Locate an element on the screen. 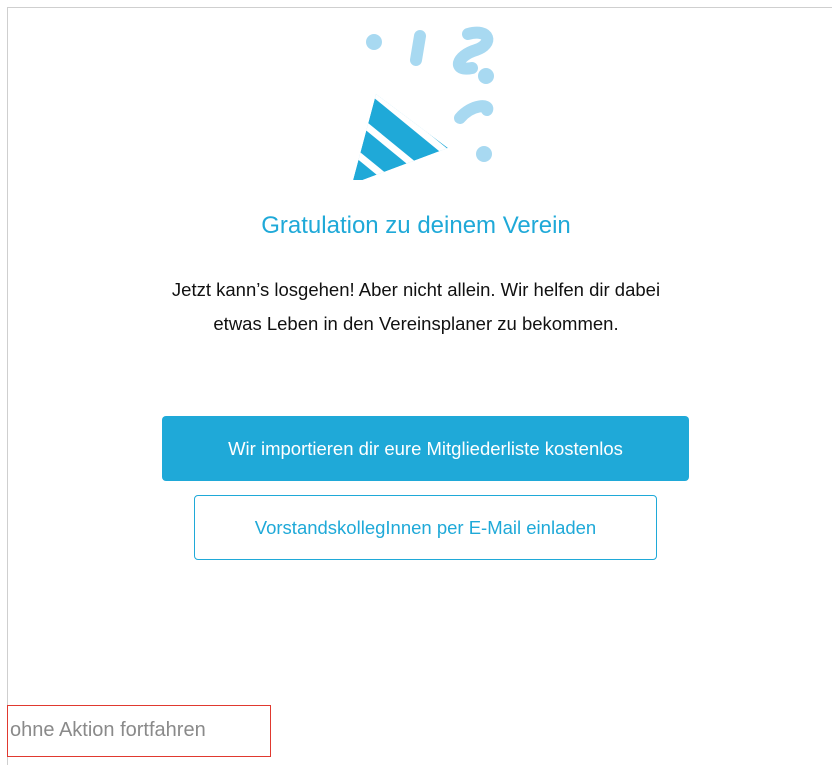  continue-without-action-link: ohne Aktion fortfahren is located at coordinates (139, 731).